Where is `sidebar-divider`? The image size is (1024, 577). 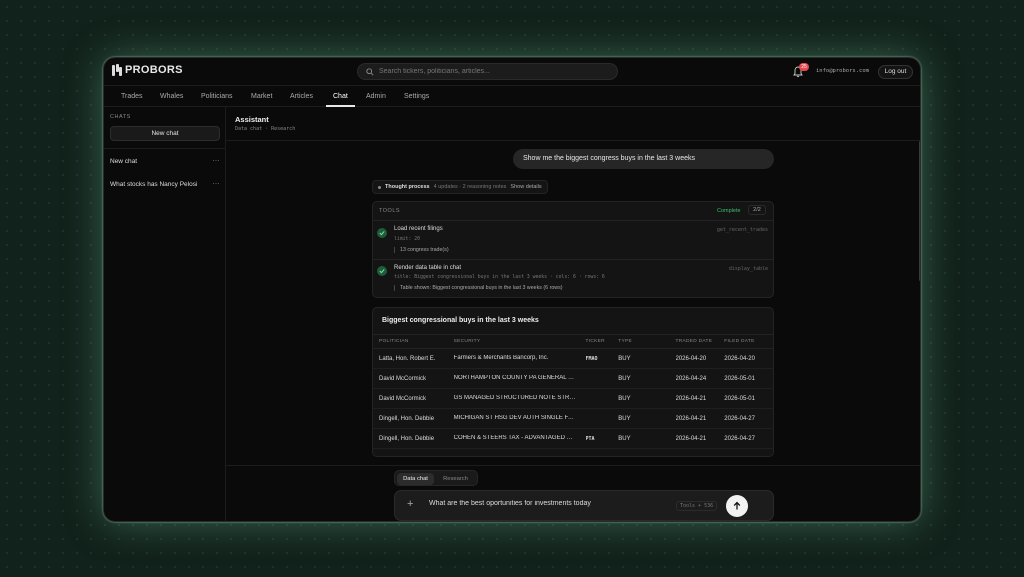 sidebar-divider is located at coordinates (165, 148).